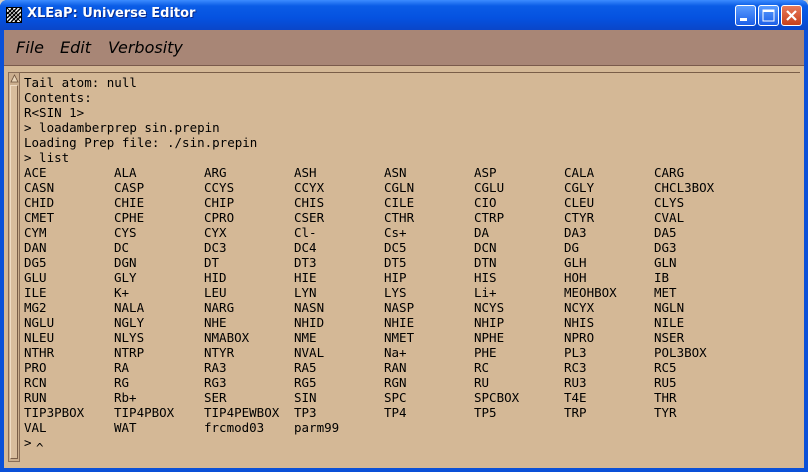  I want to click on xleap-app-icon, so click(14, 15).